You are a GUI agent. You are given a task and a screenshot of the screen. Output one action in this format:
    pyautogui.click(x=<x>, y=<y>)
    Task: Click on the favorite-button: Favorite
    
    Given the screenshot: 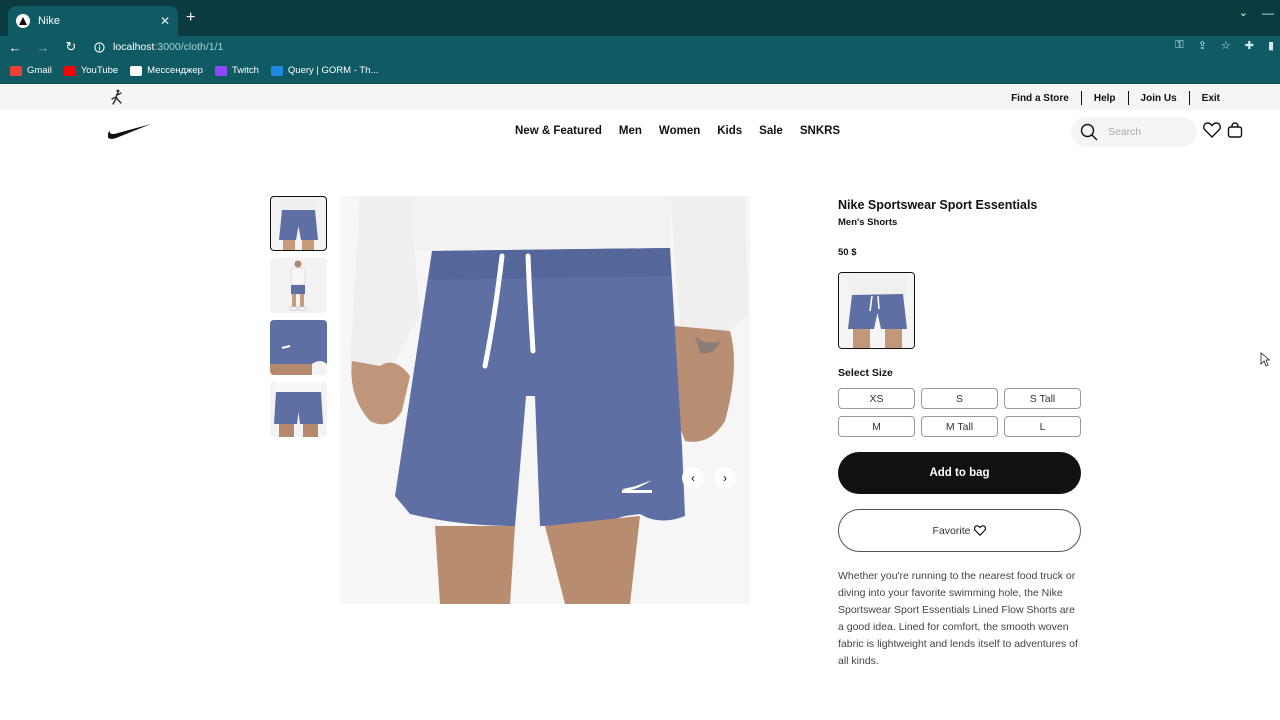 What is the action you would take?
    pyautogui.click(x=959, y=530)
    